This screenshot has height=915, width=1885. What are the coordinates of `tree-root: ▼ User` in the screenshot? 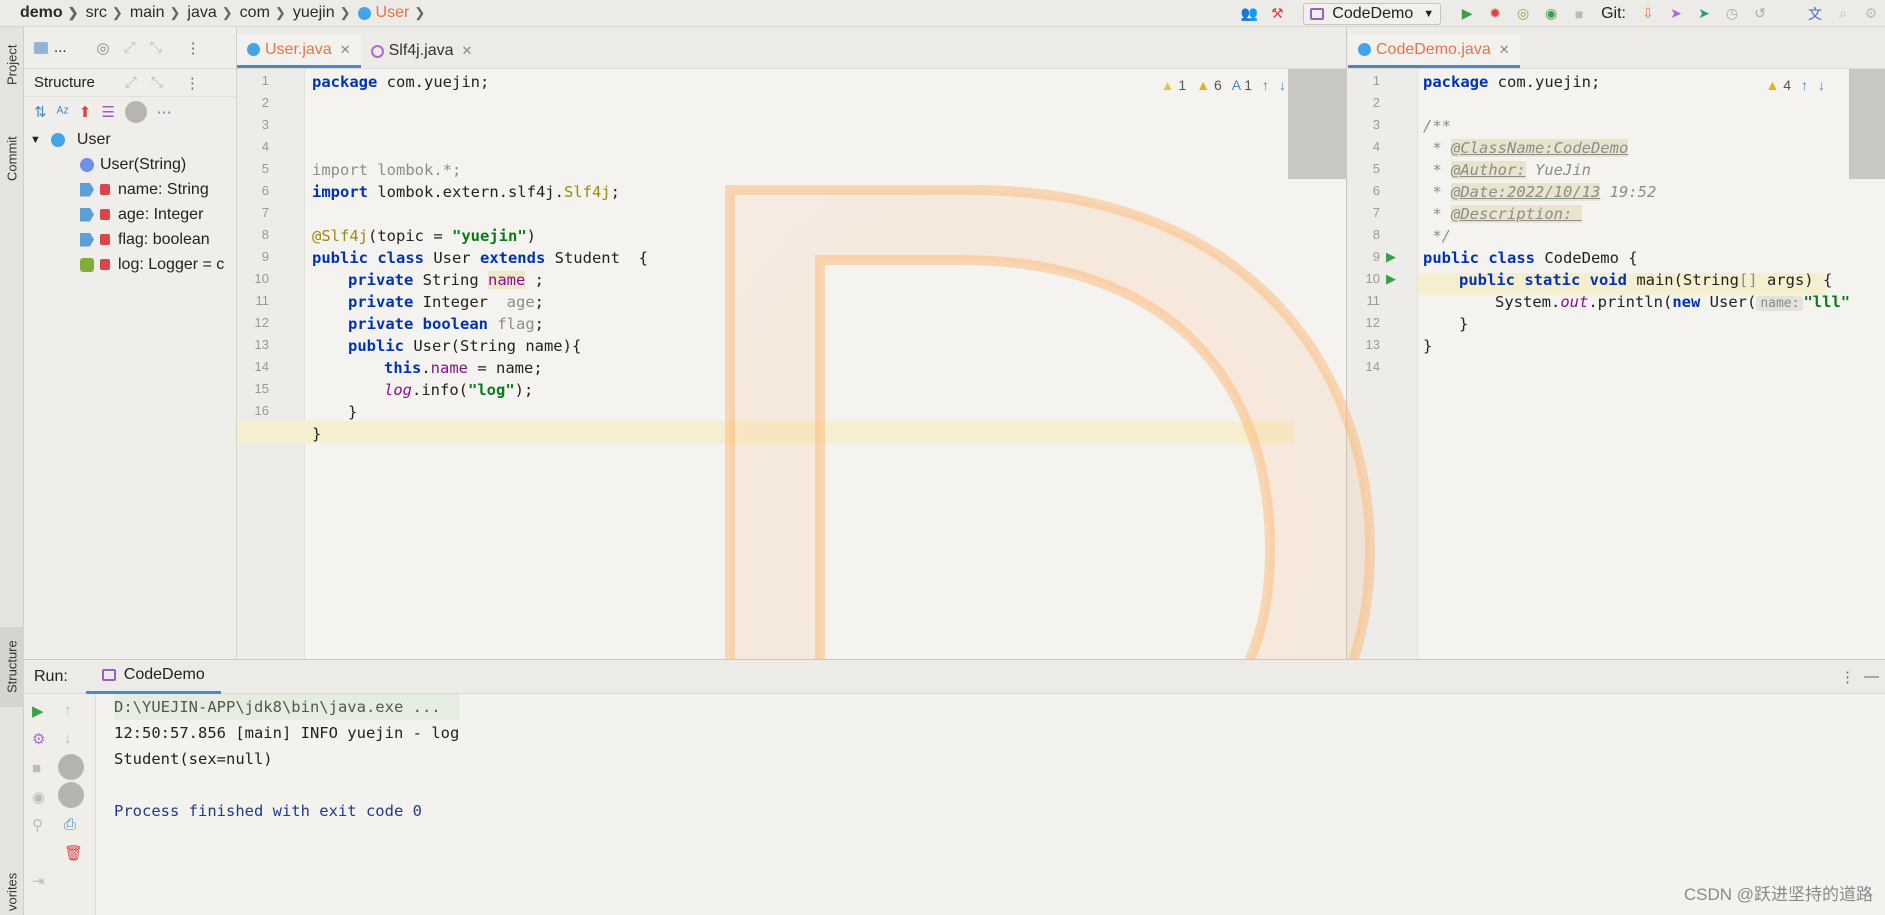 It's located at (130, 139).